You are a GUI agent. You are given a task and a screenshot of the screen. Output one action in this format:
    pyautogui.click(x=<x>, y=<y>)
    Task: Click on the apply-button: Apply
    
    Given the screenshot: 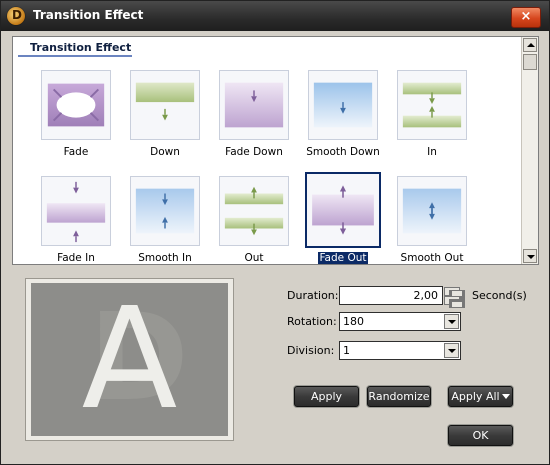 What is the action you would take?
    pyautogui.click(x=326, y=396)
    